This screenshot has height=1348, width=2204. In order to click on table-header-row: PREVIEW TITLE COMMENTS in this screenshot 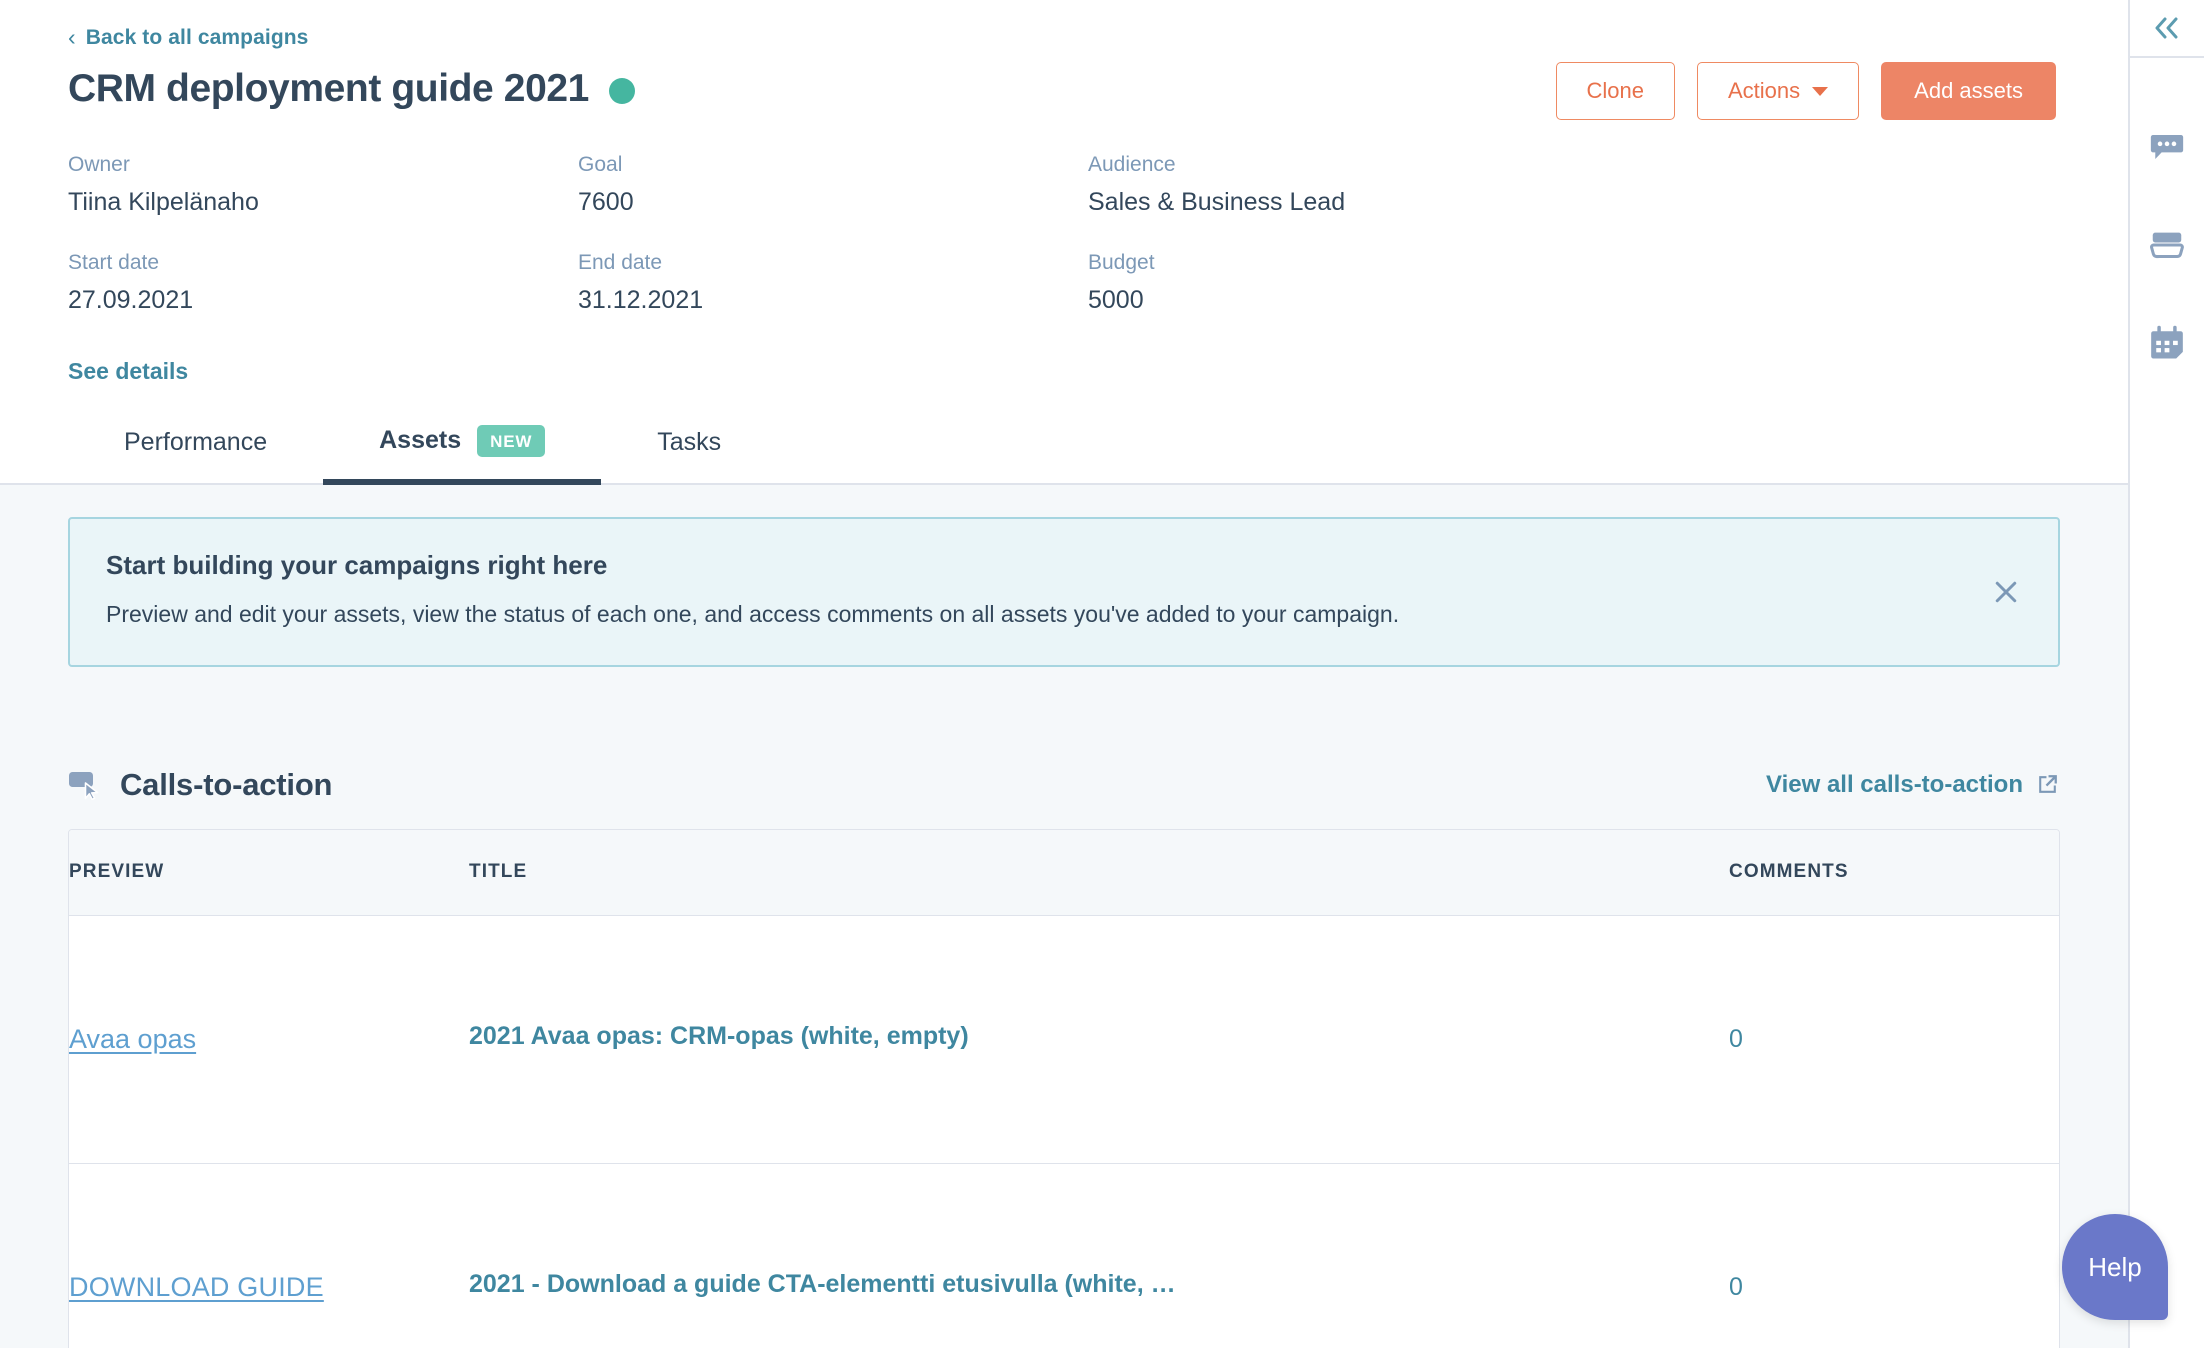, I will do `click(1064, 873)`.